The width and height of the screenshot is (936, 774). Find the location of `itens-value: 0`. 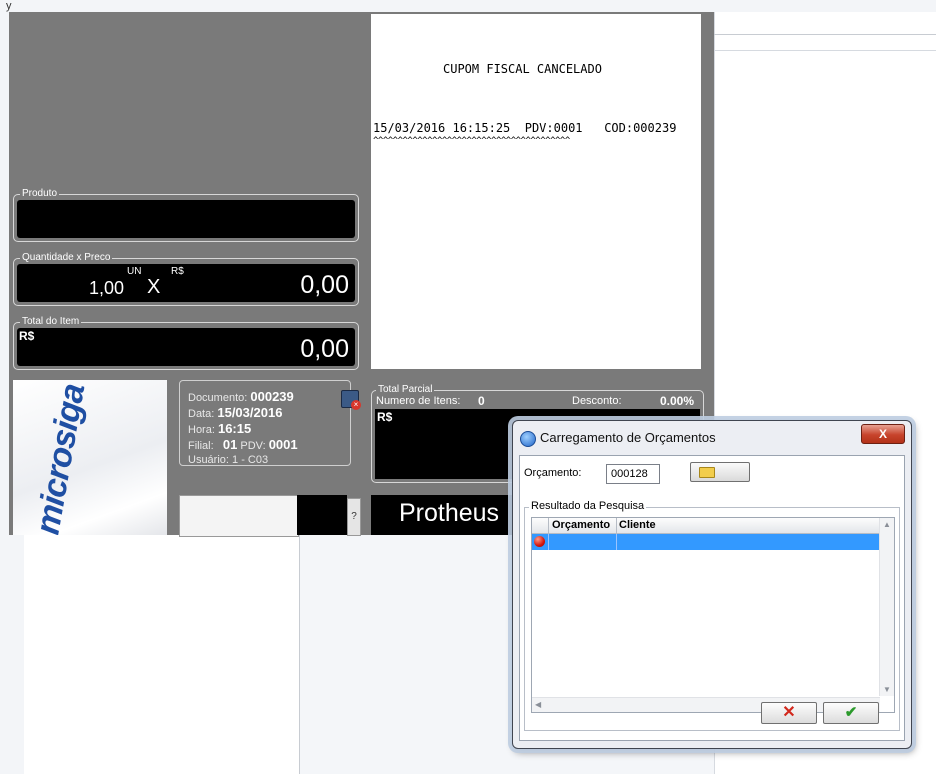

itens-value: 0 is located at coordinates (481, 401).